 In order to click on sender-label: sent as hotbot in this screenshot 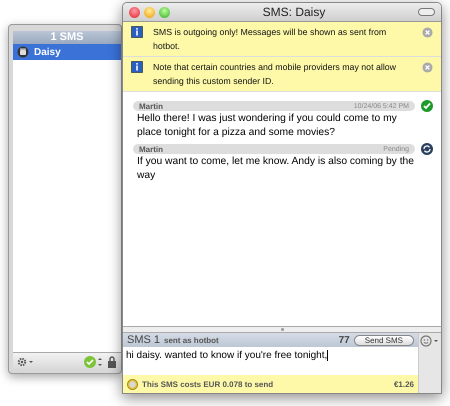, I will do `click(191, 340)`.